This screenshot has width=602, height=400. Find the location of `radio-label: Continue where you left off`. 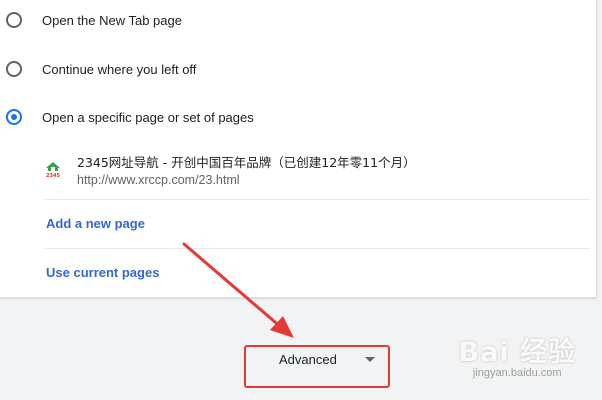

radio-label: Continue where you left off is located at coordinates (119, 69).